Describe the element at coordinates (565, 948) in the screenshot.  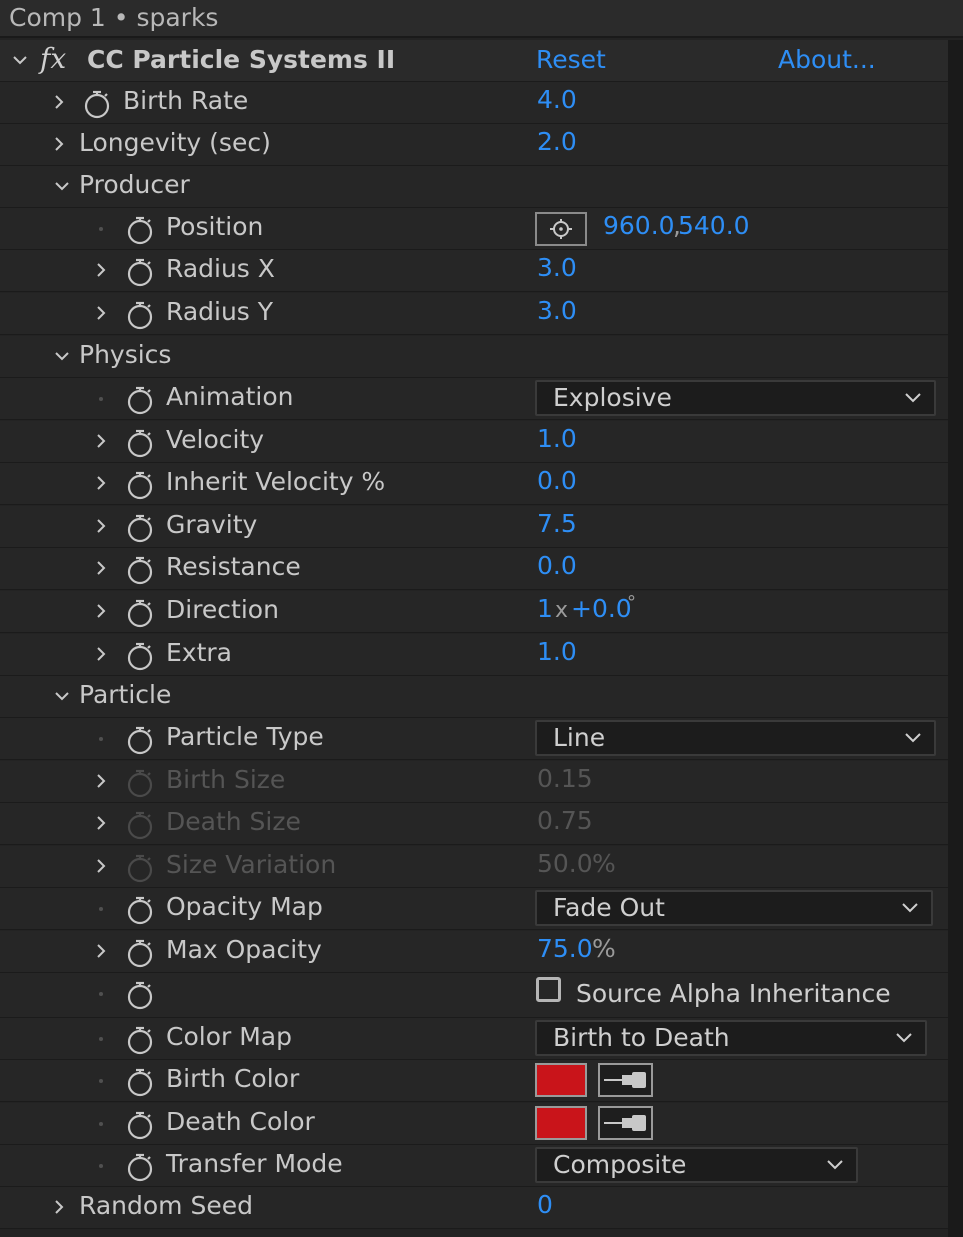
I see `max-opacity-value: 75.0` at that location.